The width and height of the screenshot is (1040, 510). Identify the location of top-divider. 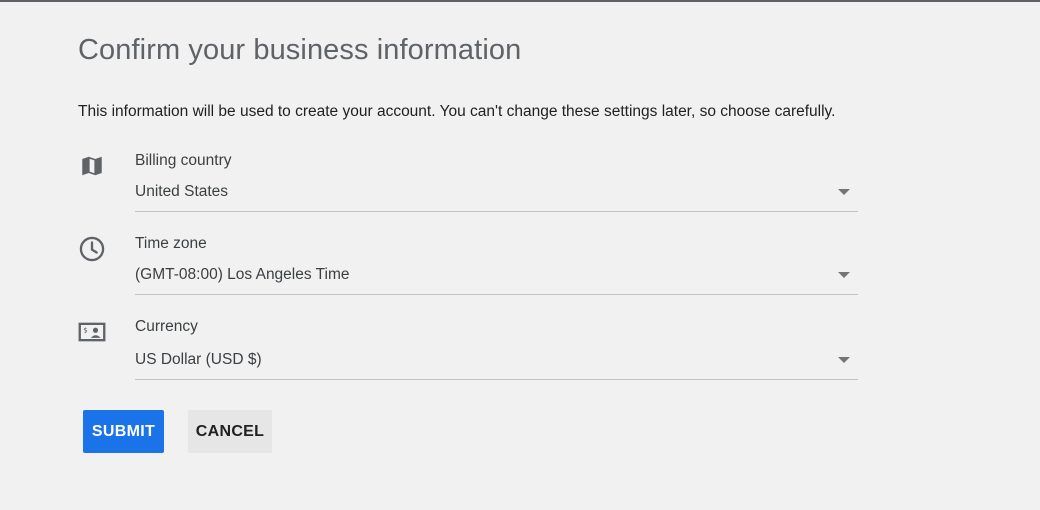
(520, 1).